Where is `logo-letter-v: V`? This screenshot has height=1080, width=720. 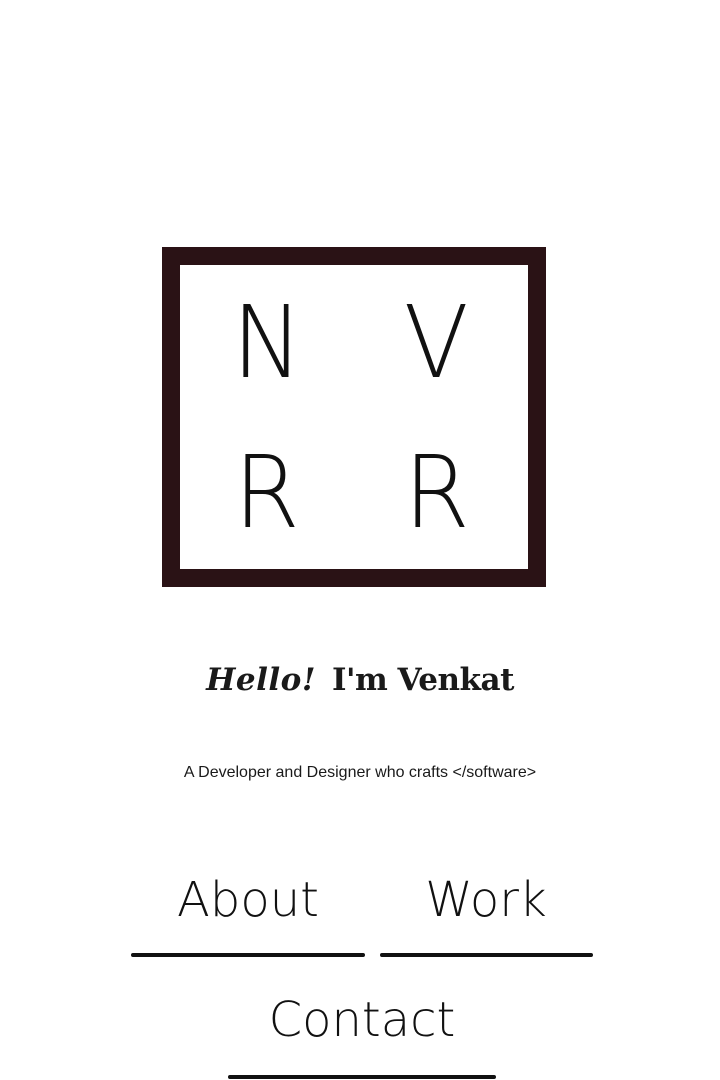
logo-letter-v: V is located at coordinates (436, 342).